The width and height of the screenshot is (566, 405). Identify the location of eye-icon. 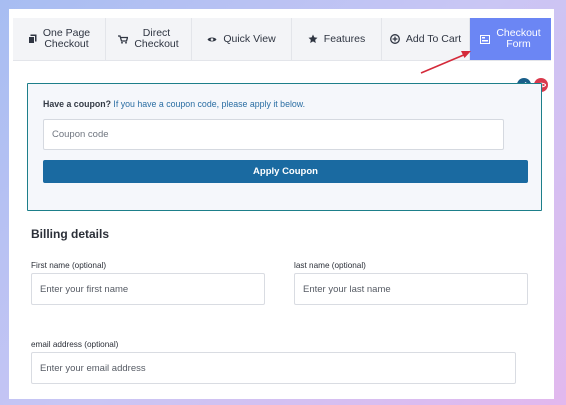
(212, 39).